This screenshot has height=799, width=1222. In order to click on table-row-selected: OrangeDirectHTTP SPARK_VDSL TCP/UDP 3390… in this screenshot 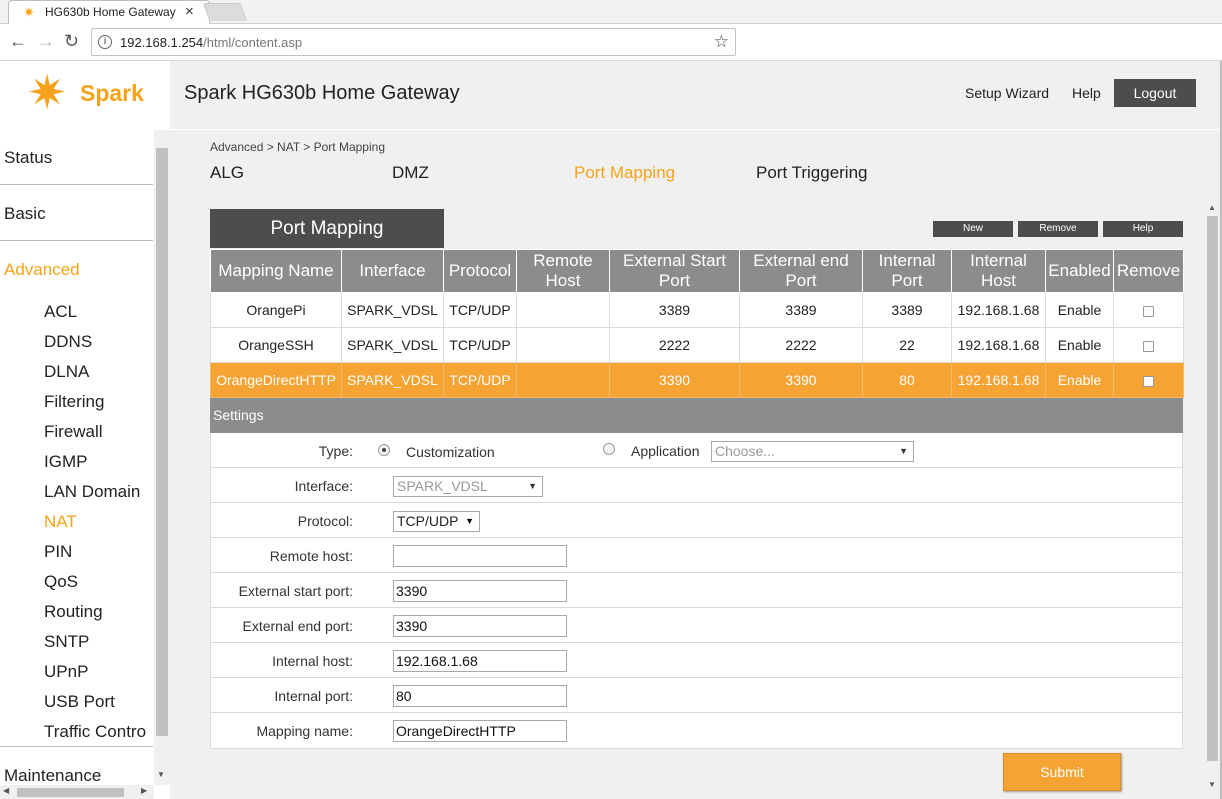, I will do `click(697, 380)`.